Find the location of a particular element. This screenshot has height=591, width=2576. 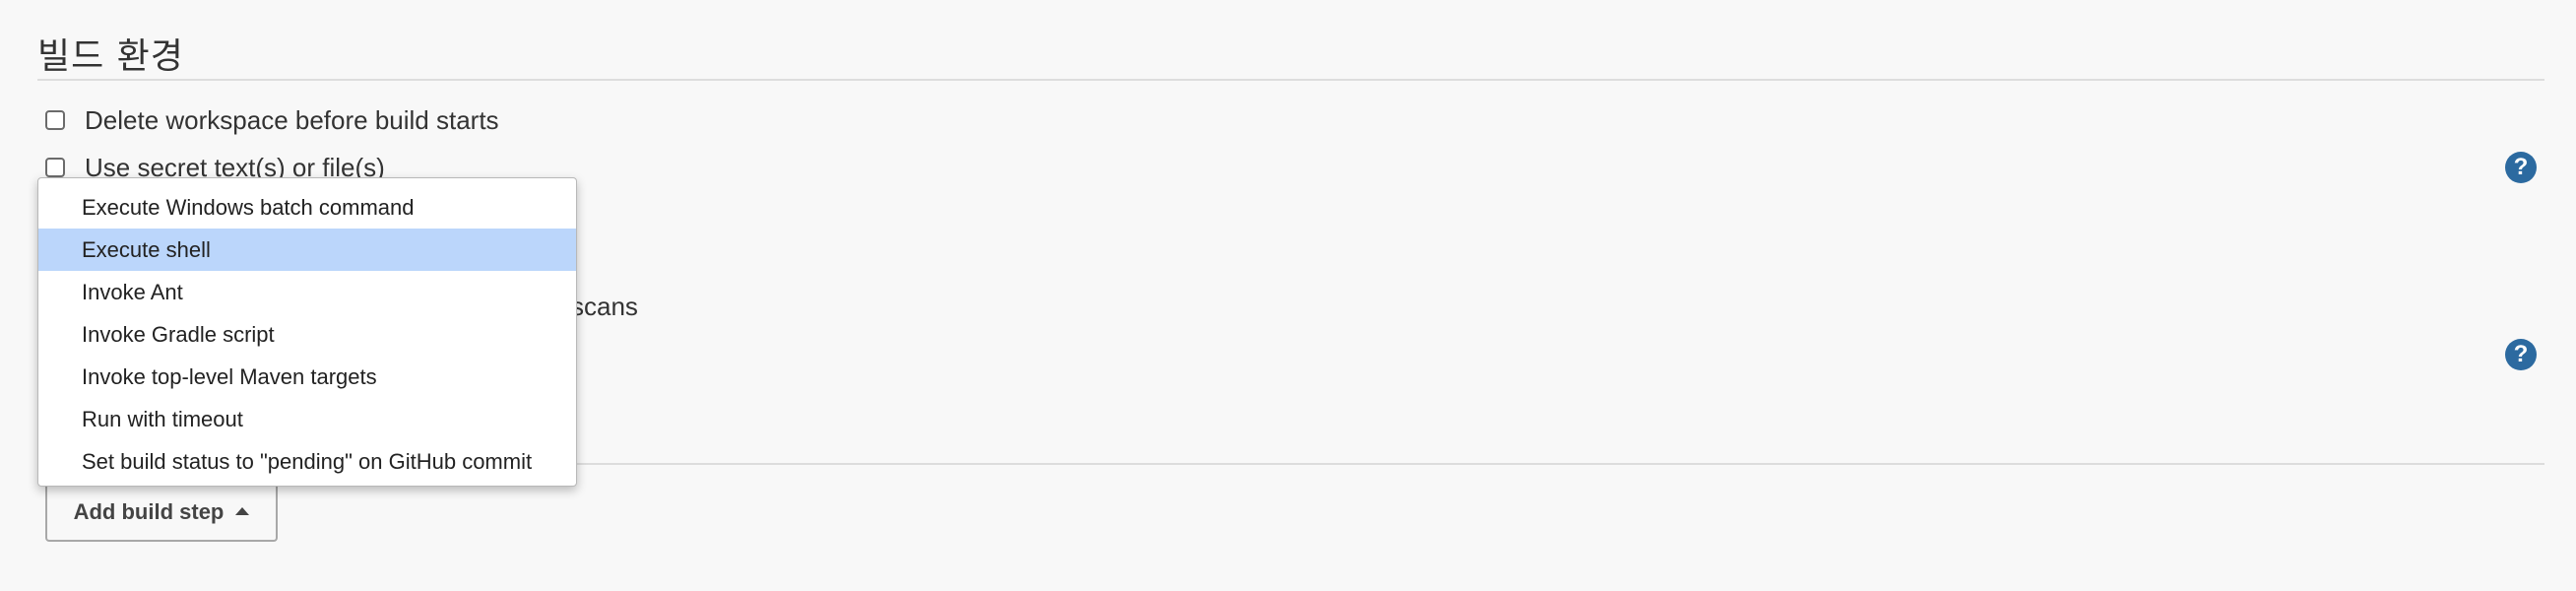

caret-up-icon is located at coordinates (242, 511).